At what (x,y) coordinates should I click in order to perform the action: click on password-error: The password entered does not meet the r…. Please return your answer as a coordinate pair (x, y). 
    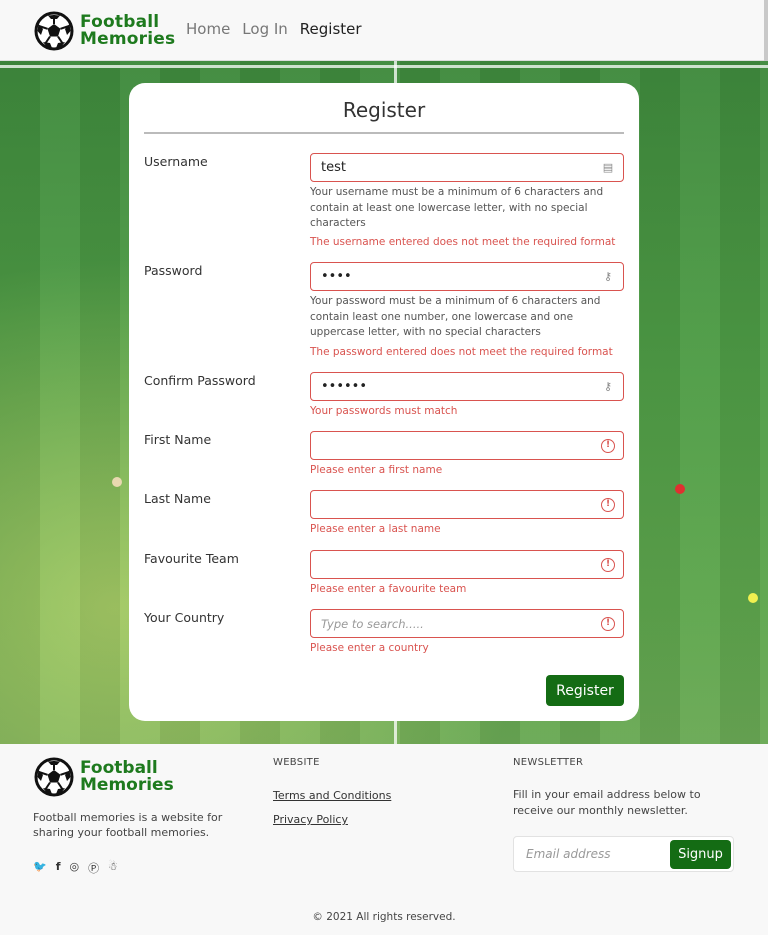
    Looking at the image, I should click on (461, 352).